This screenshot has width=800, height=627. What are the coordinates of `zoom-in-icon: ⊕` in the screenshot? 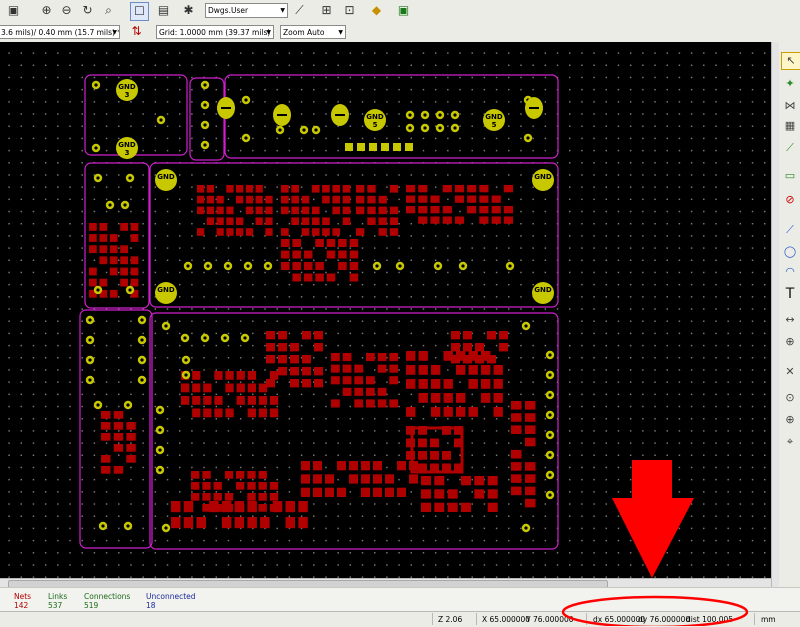 It's located at (46, 10).